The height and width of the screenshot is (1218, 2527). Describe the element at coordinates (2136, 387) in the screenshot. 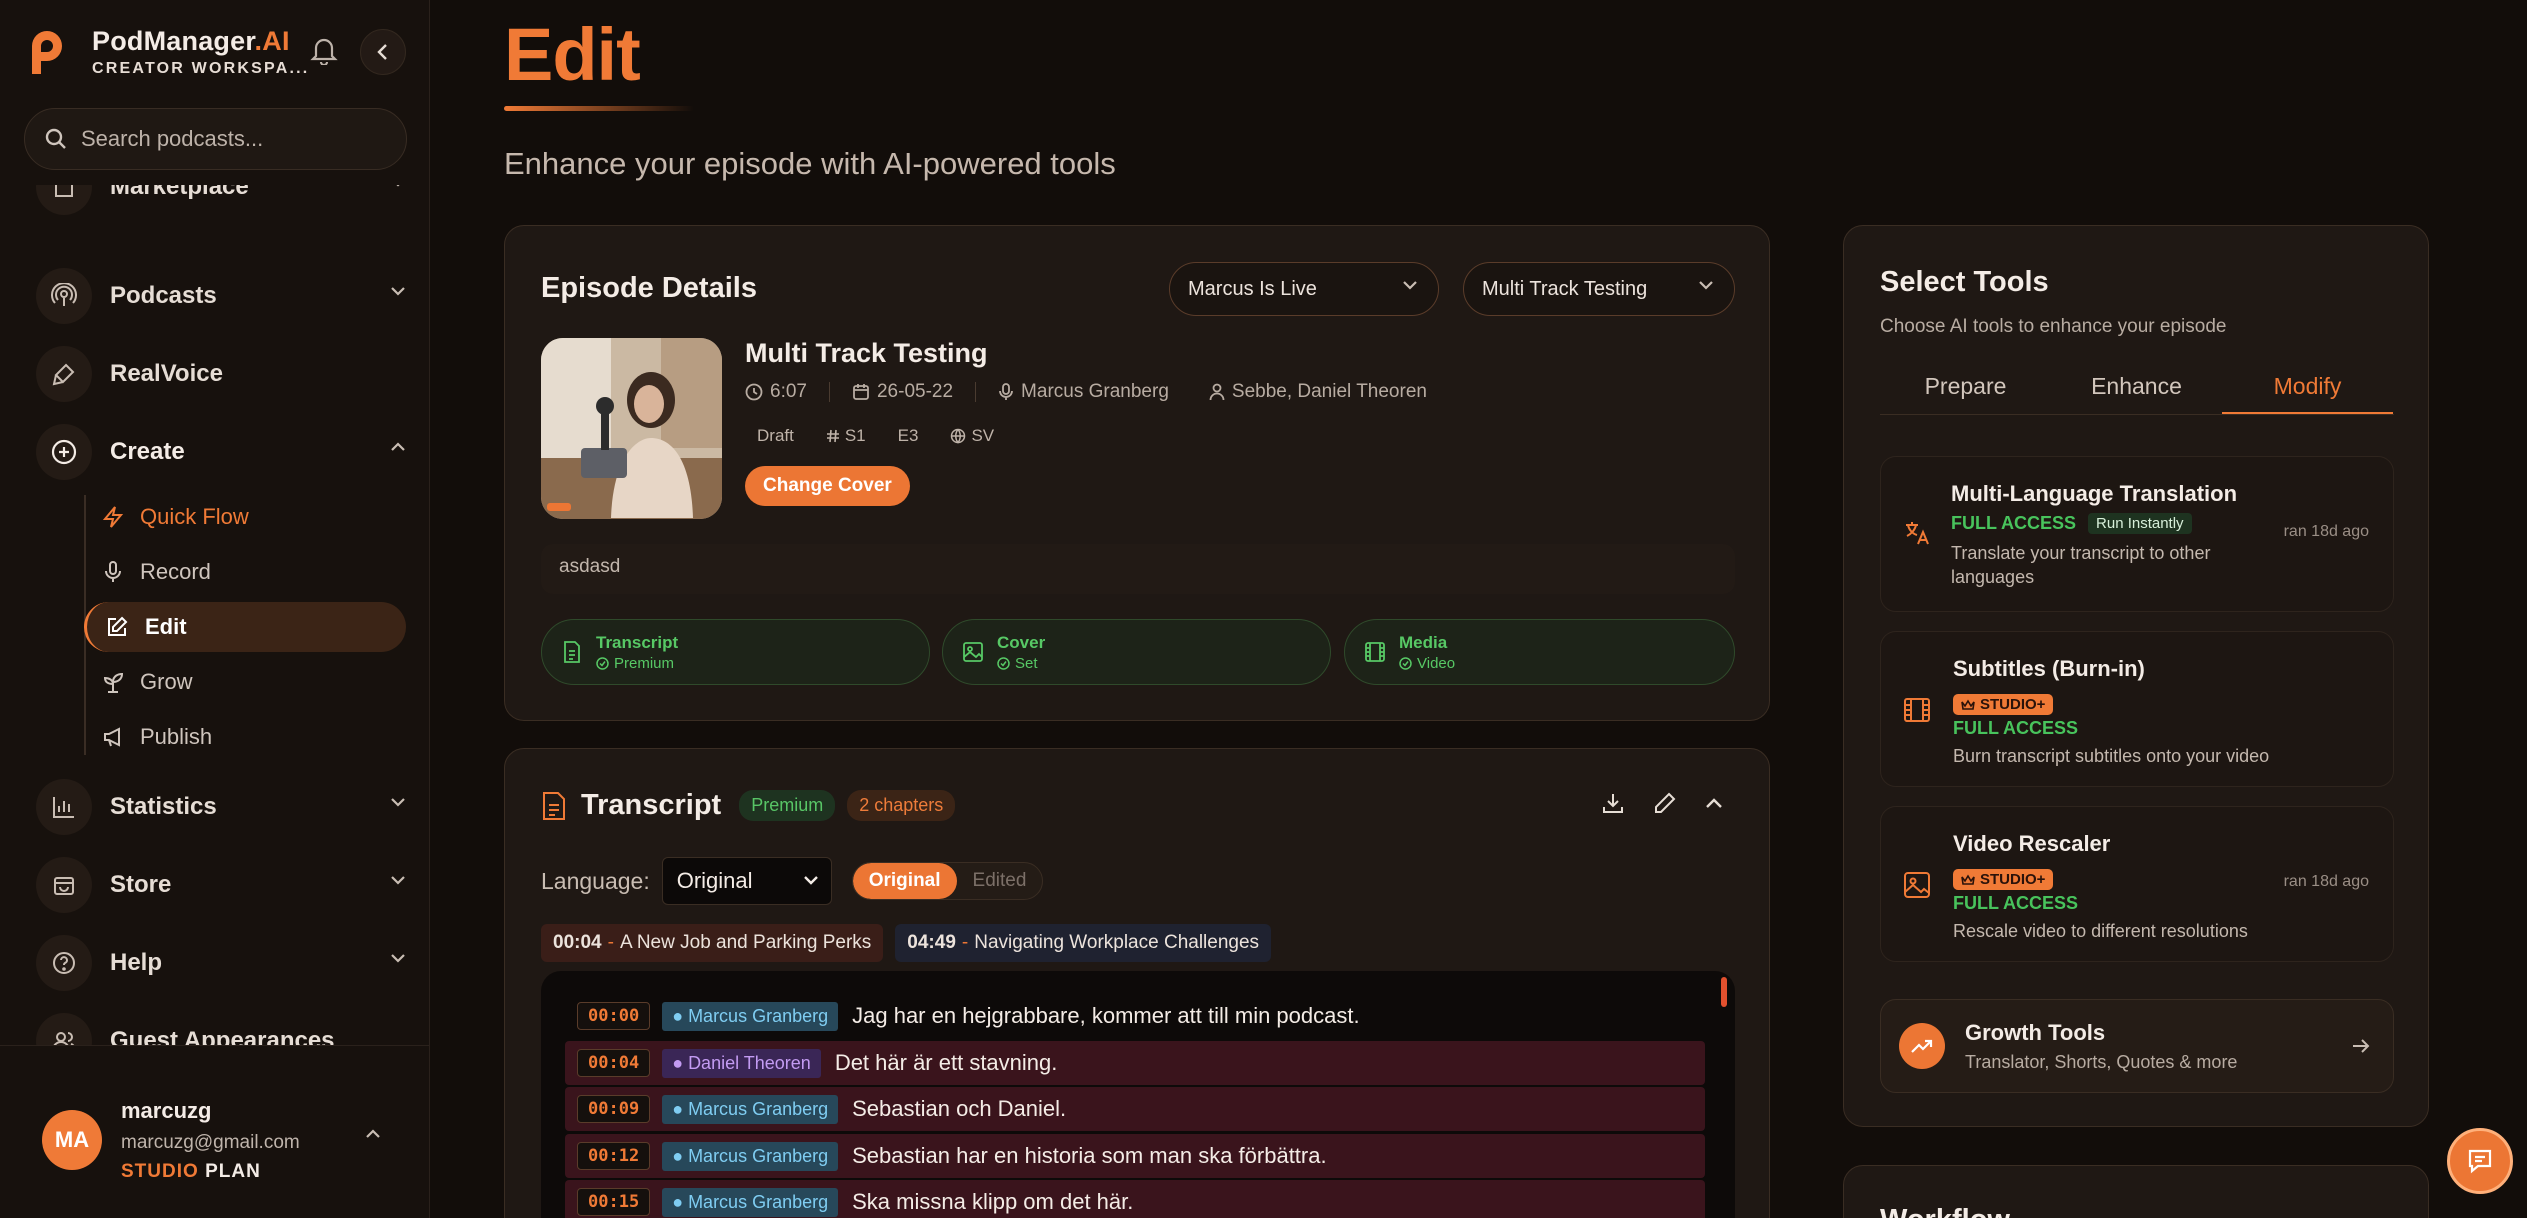

I see `tab-enhance: Enhance` at that location.